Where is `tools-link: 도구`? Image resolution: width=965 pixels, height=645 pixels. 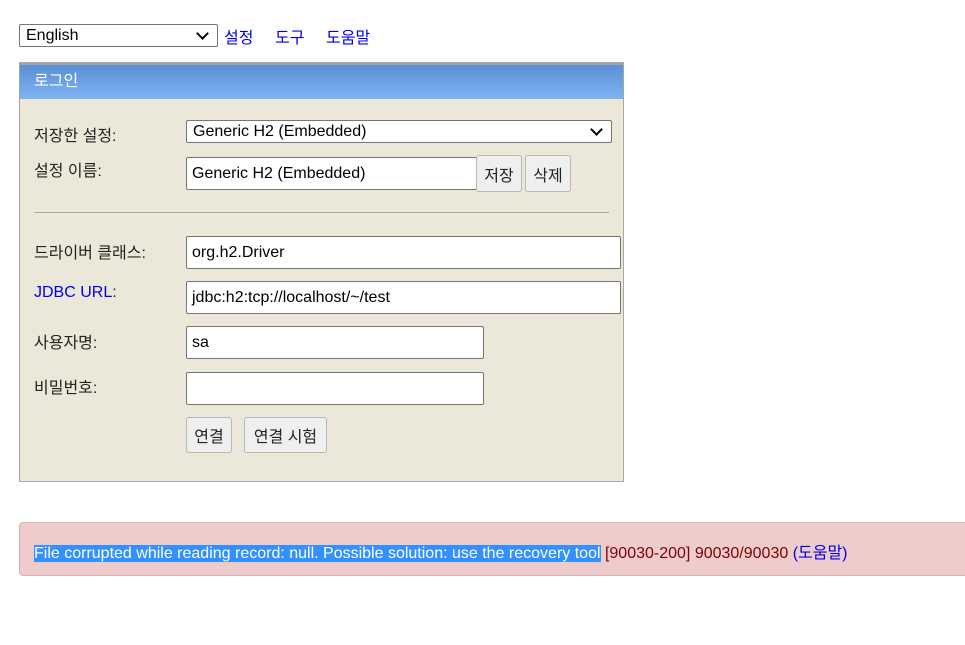
tools-link: 도구 is located at coordinates (289, 36).